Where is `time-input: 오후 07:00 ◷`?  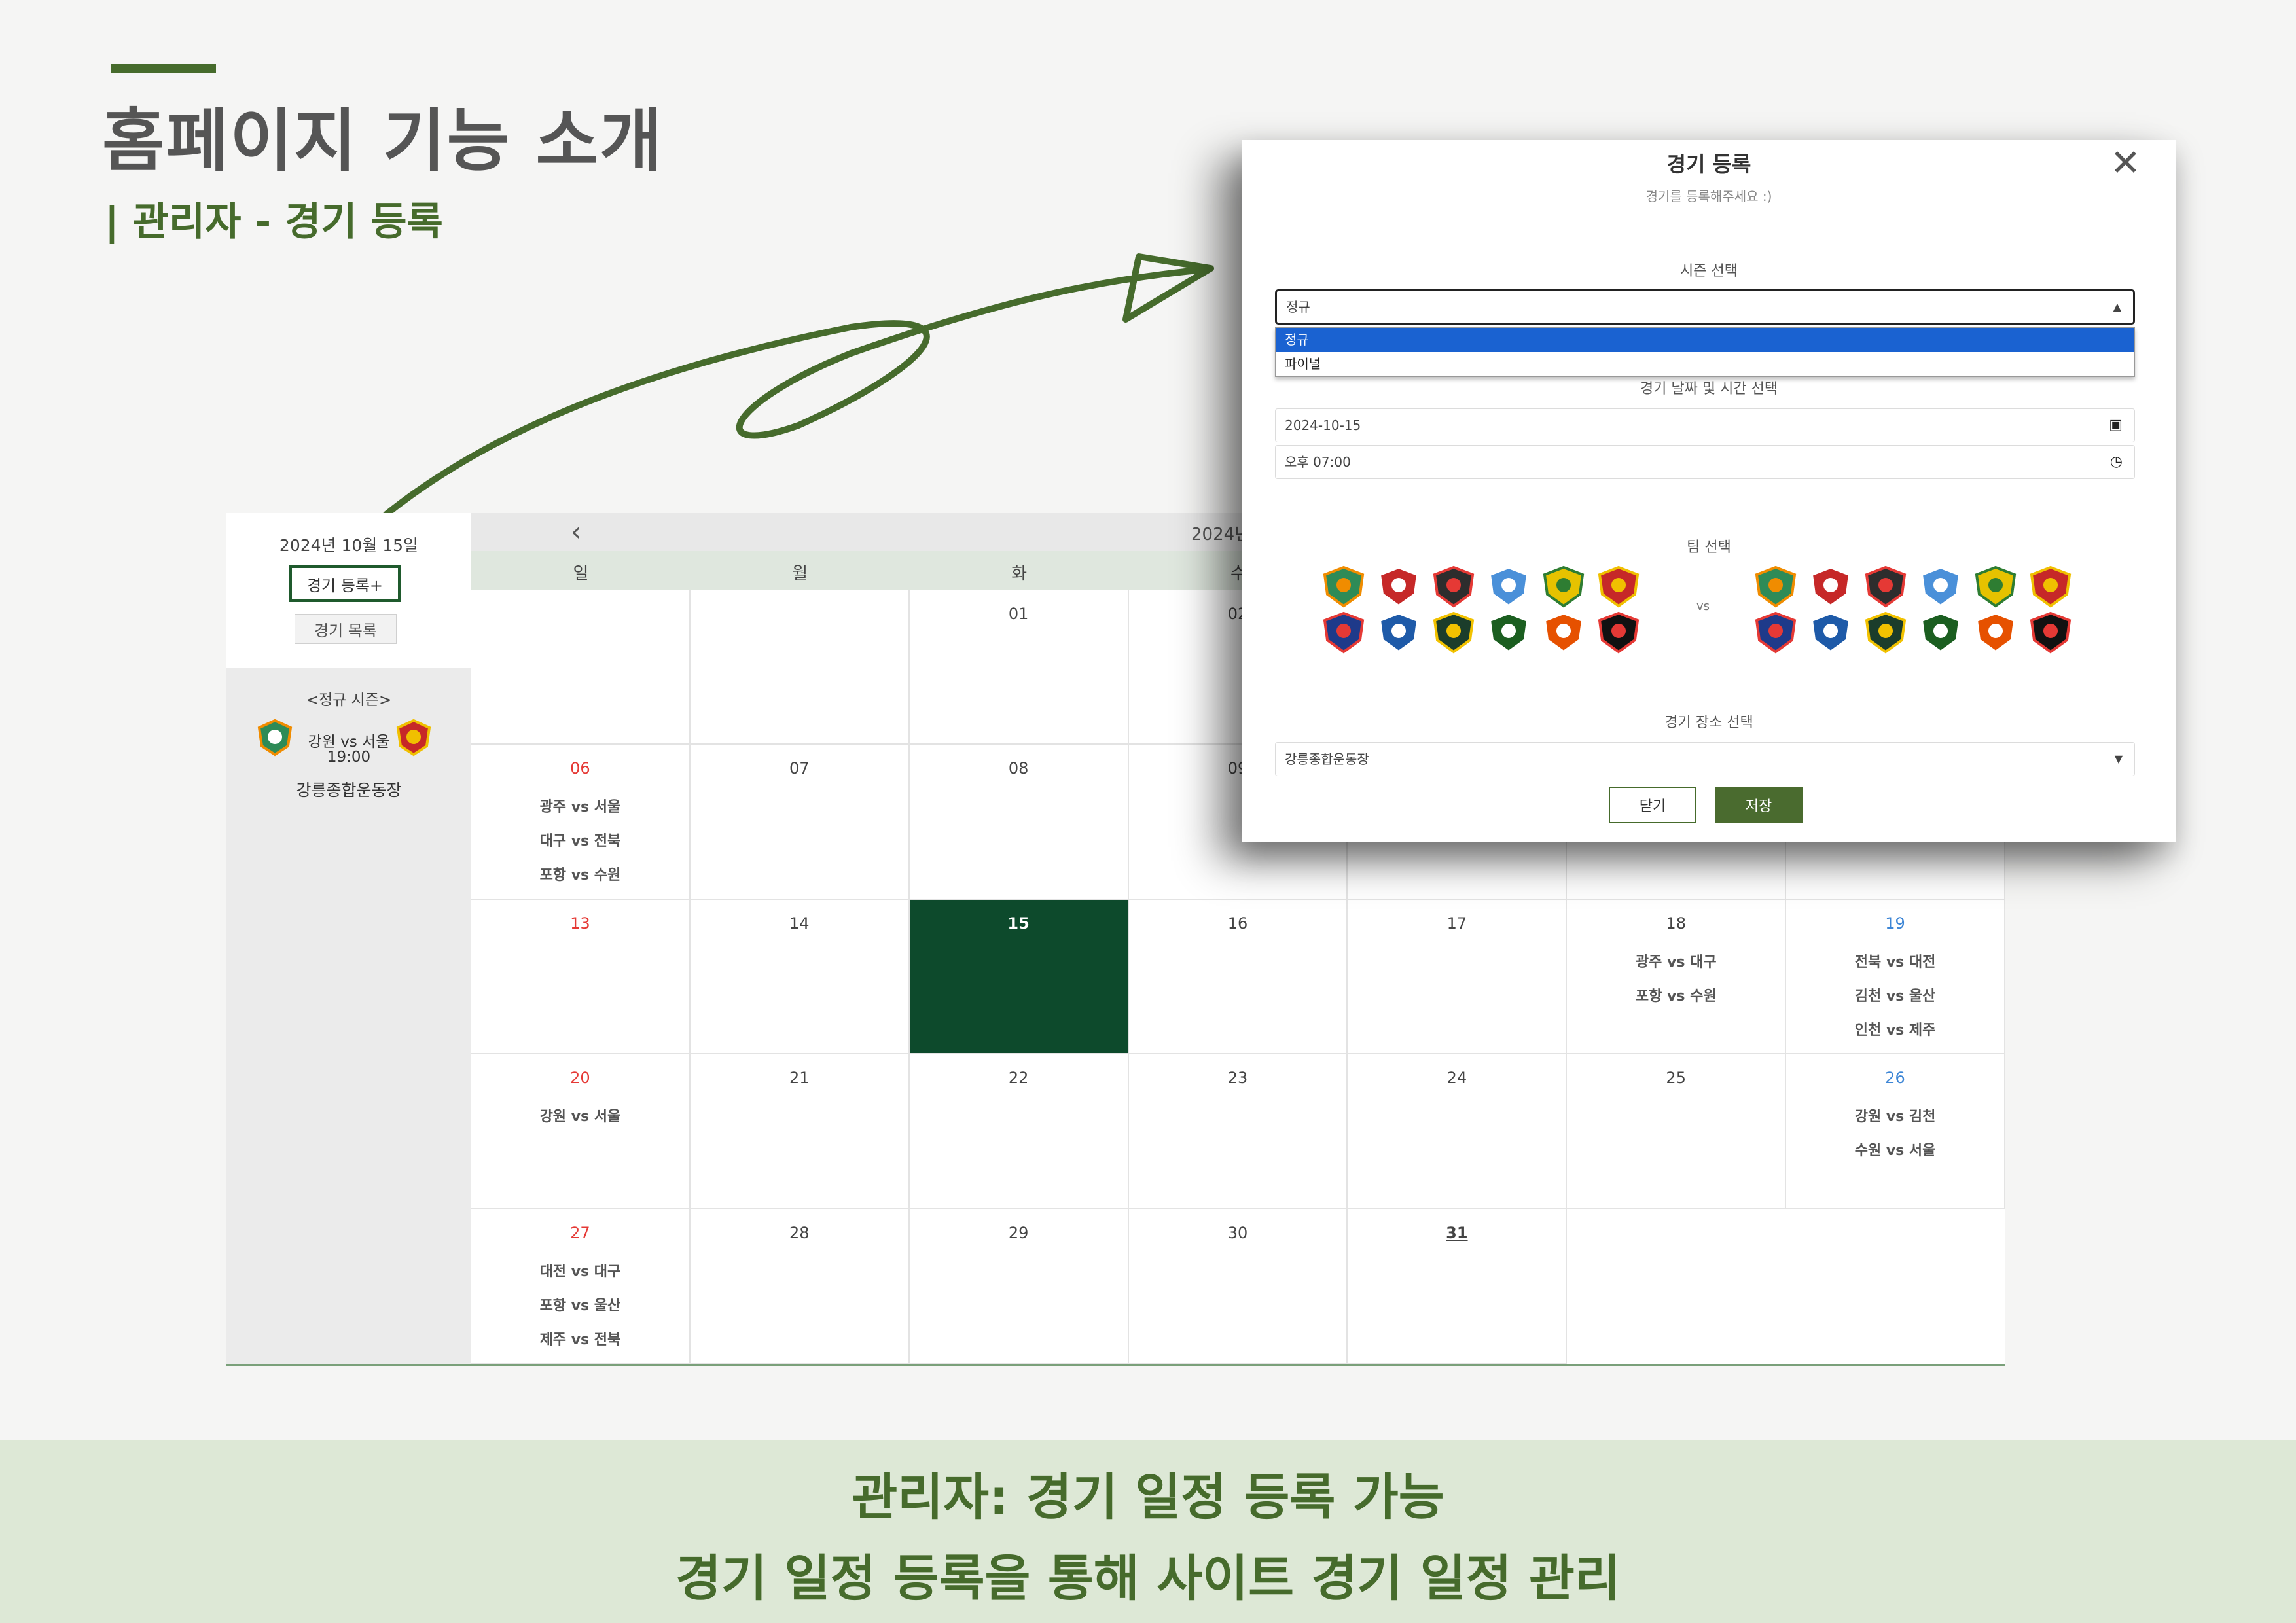
time-input: 오후 07:00 ◷ is located at coordinates (1705, 462).